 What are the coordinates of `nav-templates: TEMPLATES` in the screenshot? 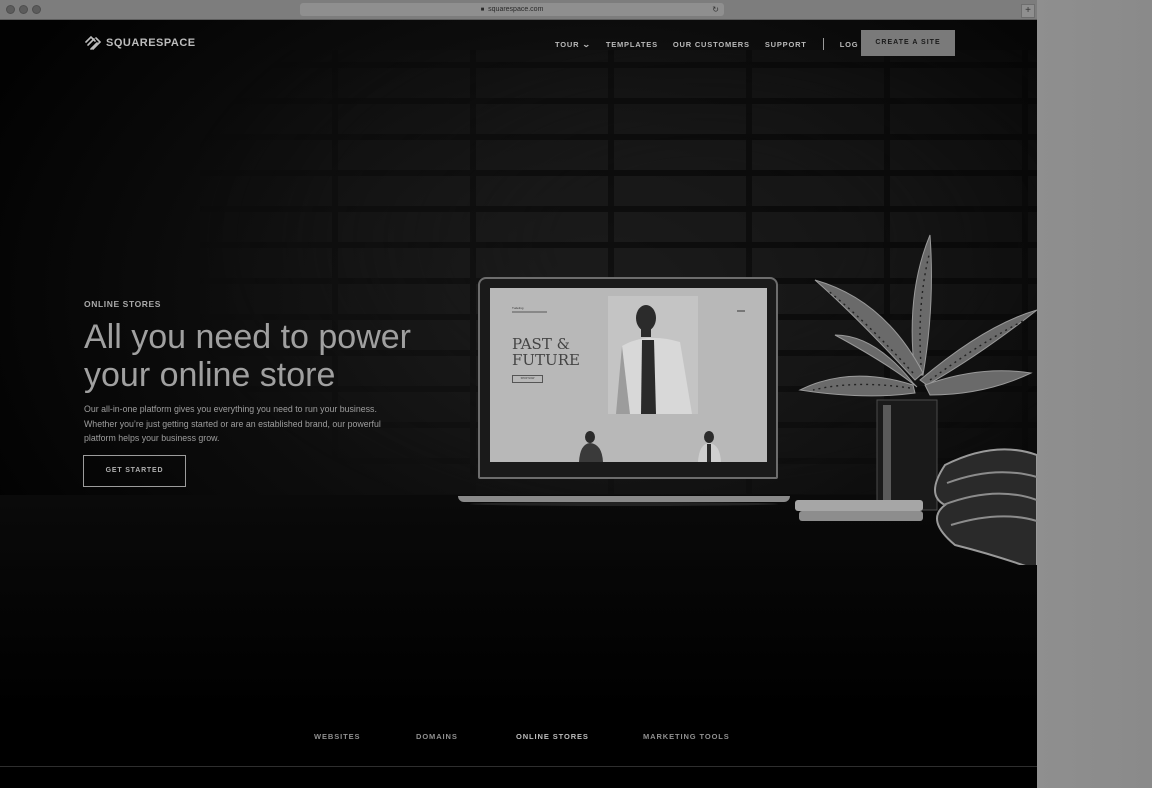 It's located at (632, 44).